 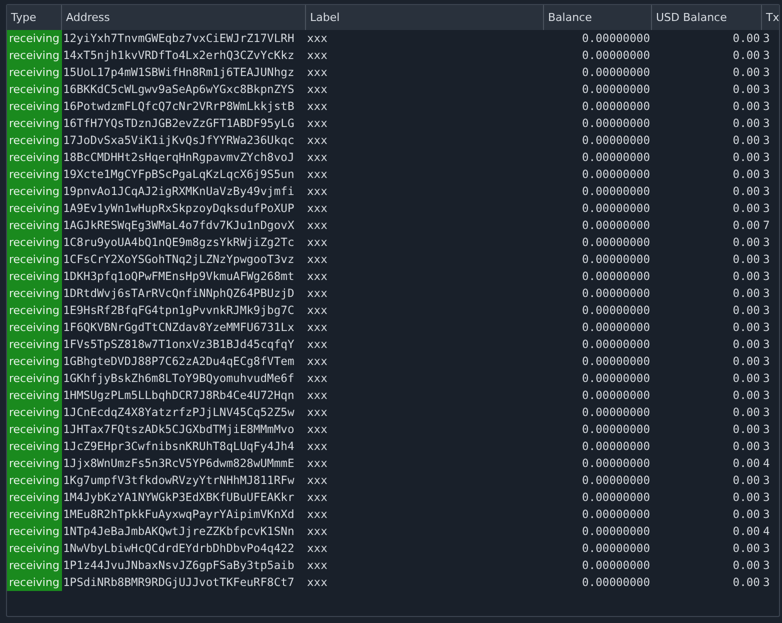 What do you see at coordinates (707, 17) in the screenshot?
I see `column-header: USD Balance` at bounding box center [707, 17].